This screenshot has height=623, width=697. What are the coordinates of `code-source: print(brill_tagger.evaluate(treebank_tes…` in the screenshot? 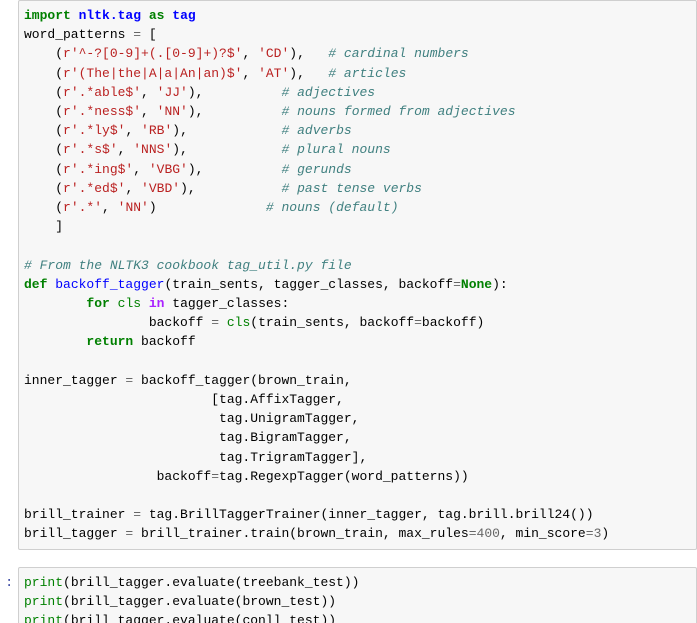 It's located at (360, 598).